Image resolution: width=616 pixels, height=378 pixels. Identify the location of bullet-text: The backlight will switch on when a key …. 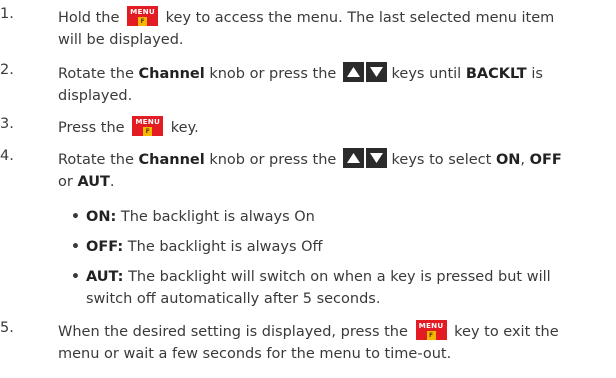
(339, 277).